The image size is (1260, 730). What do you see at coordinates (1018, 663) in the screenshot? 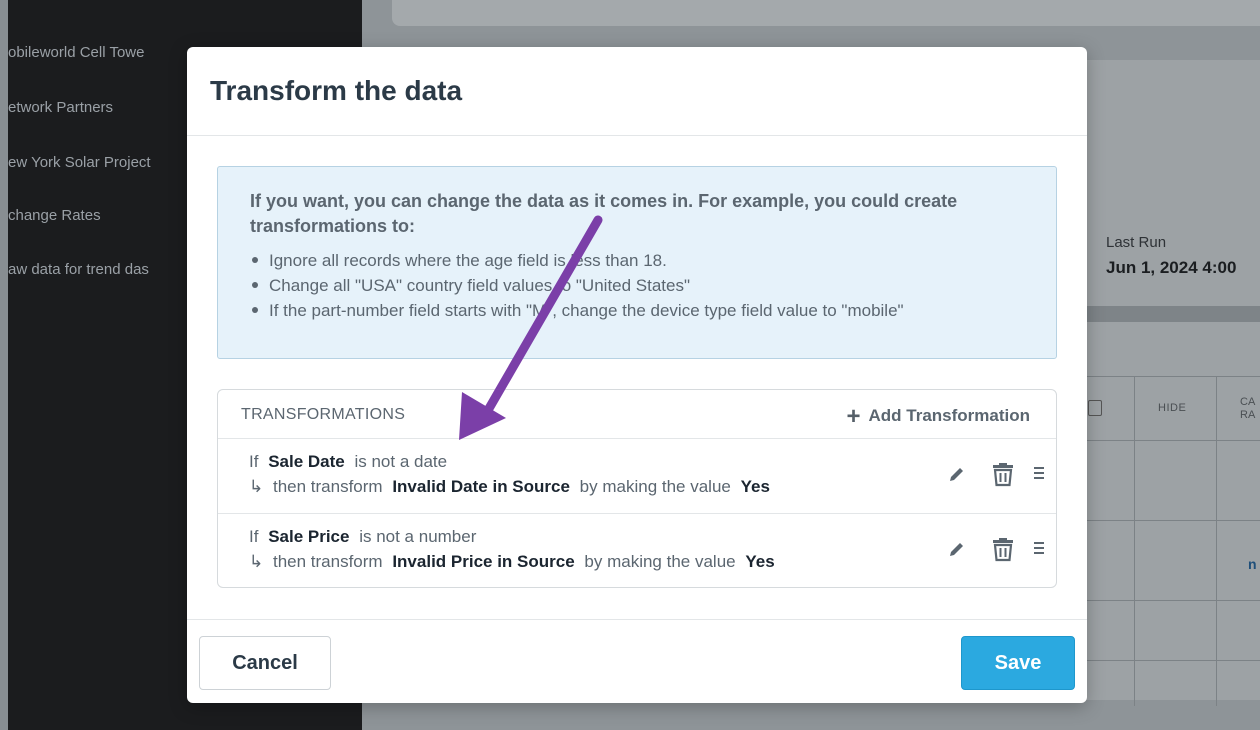
I see `save-button: Save` at bounding box center [1018, 663].